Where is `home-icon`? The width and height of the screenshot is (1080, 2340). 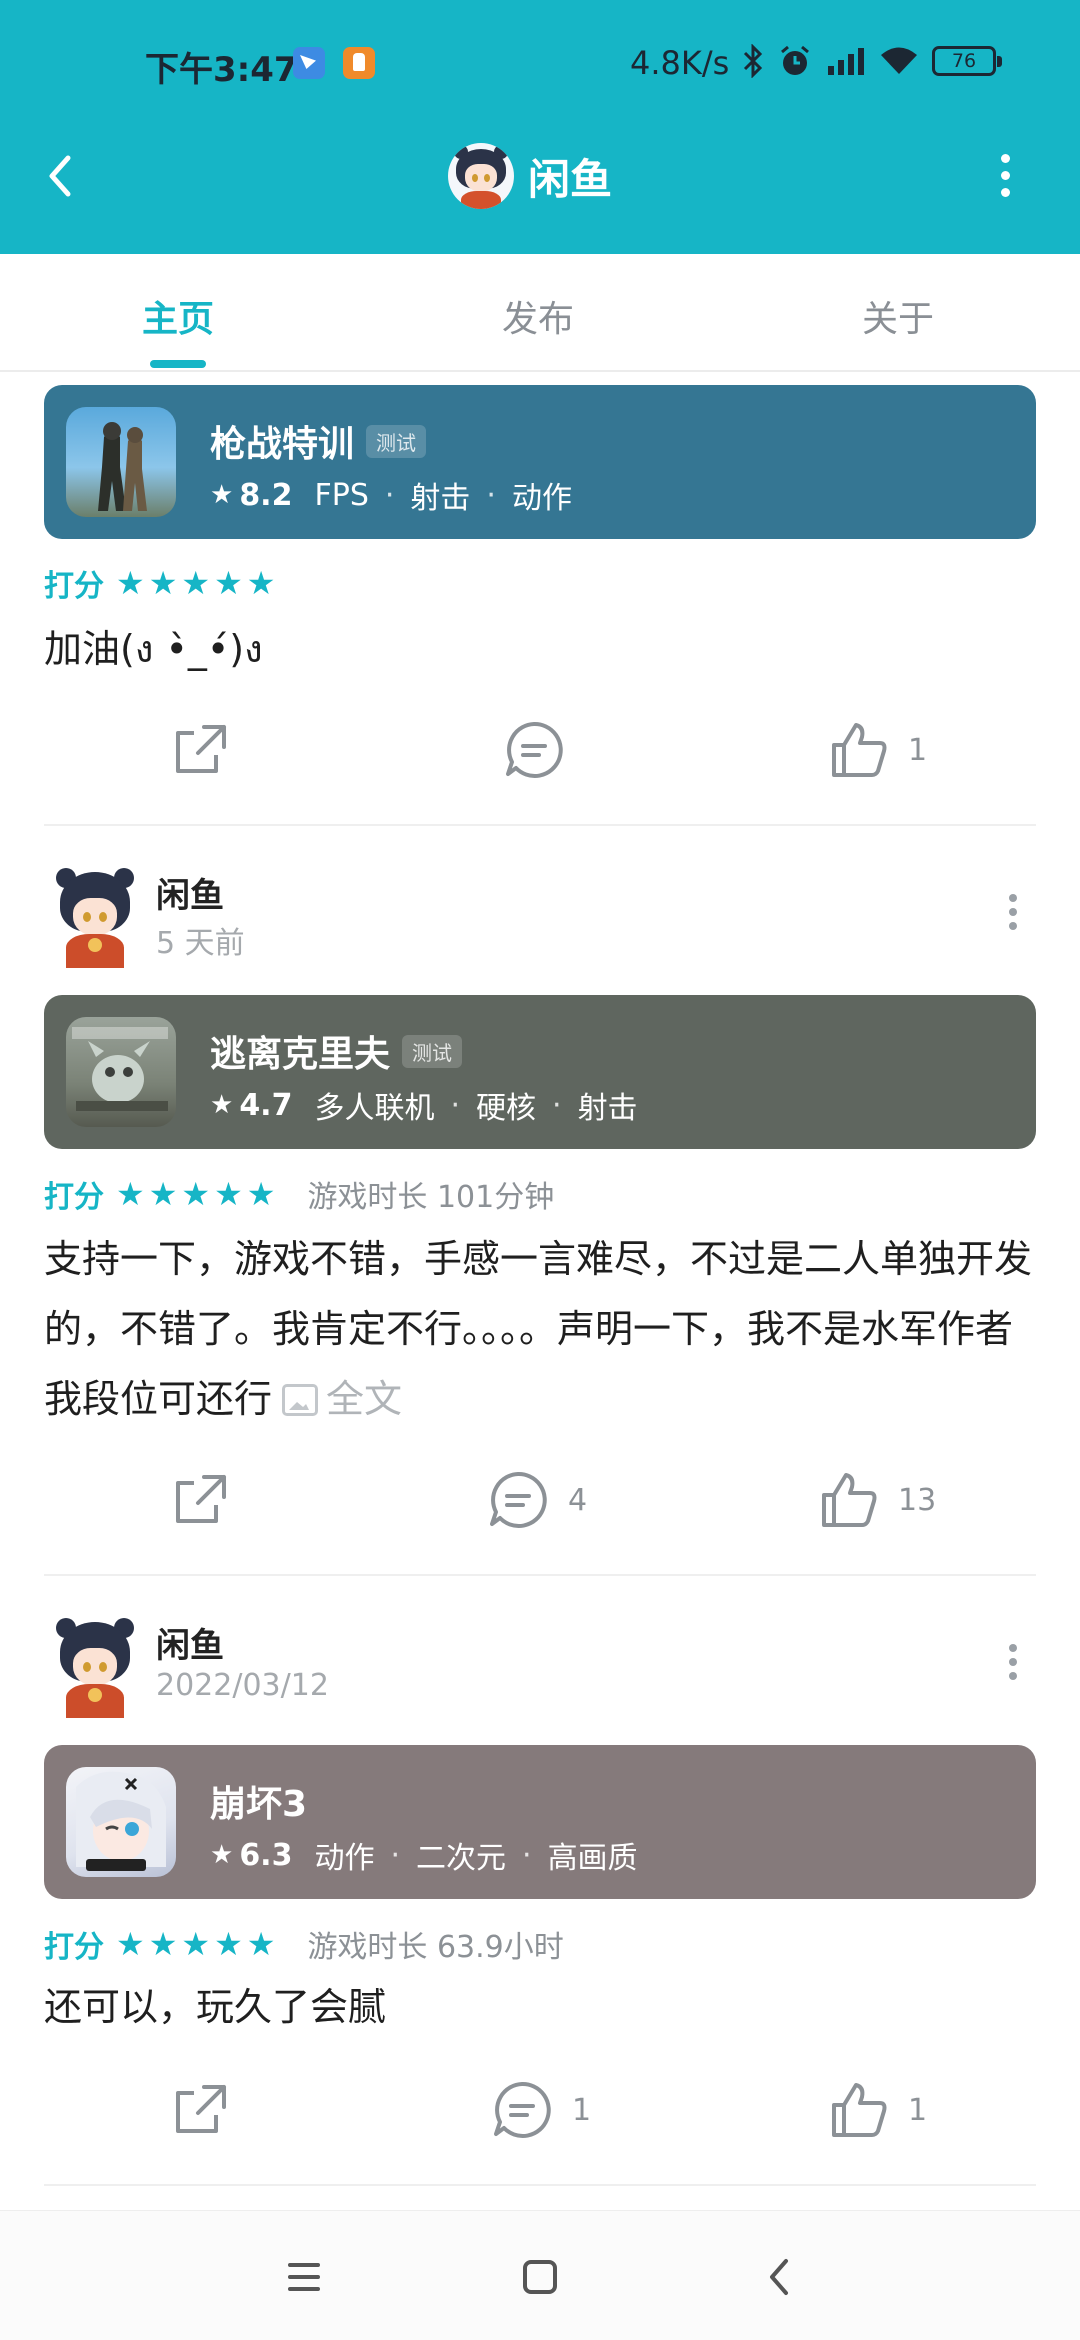
home-icon is located at coordinates (540, 2277).